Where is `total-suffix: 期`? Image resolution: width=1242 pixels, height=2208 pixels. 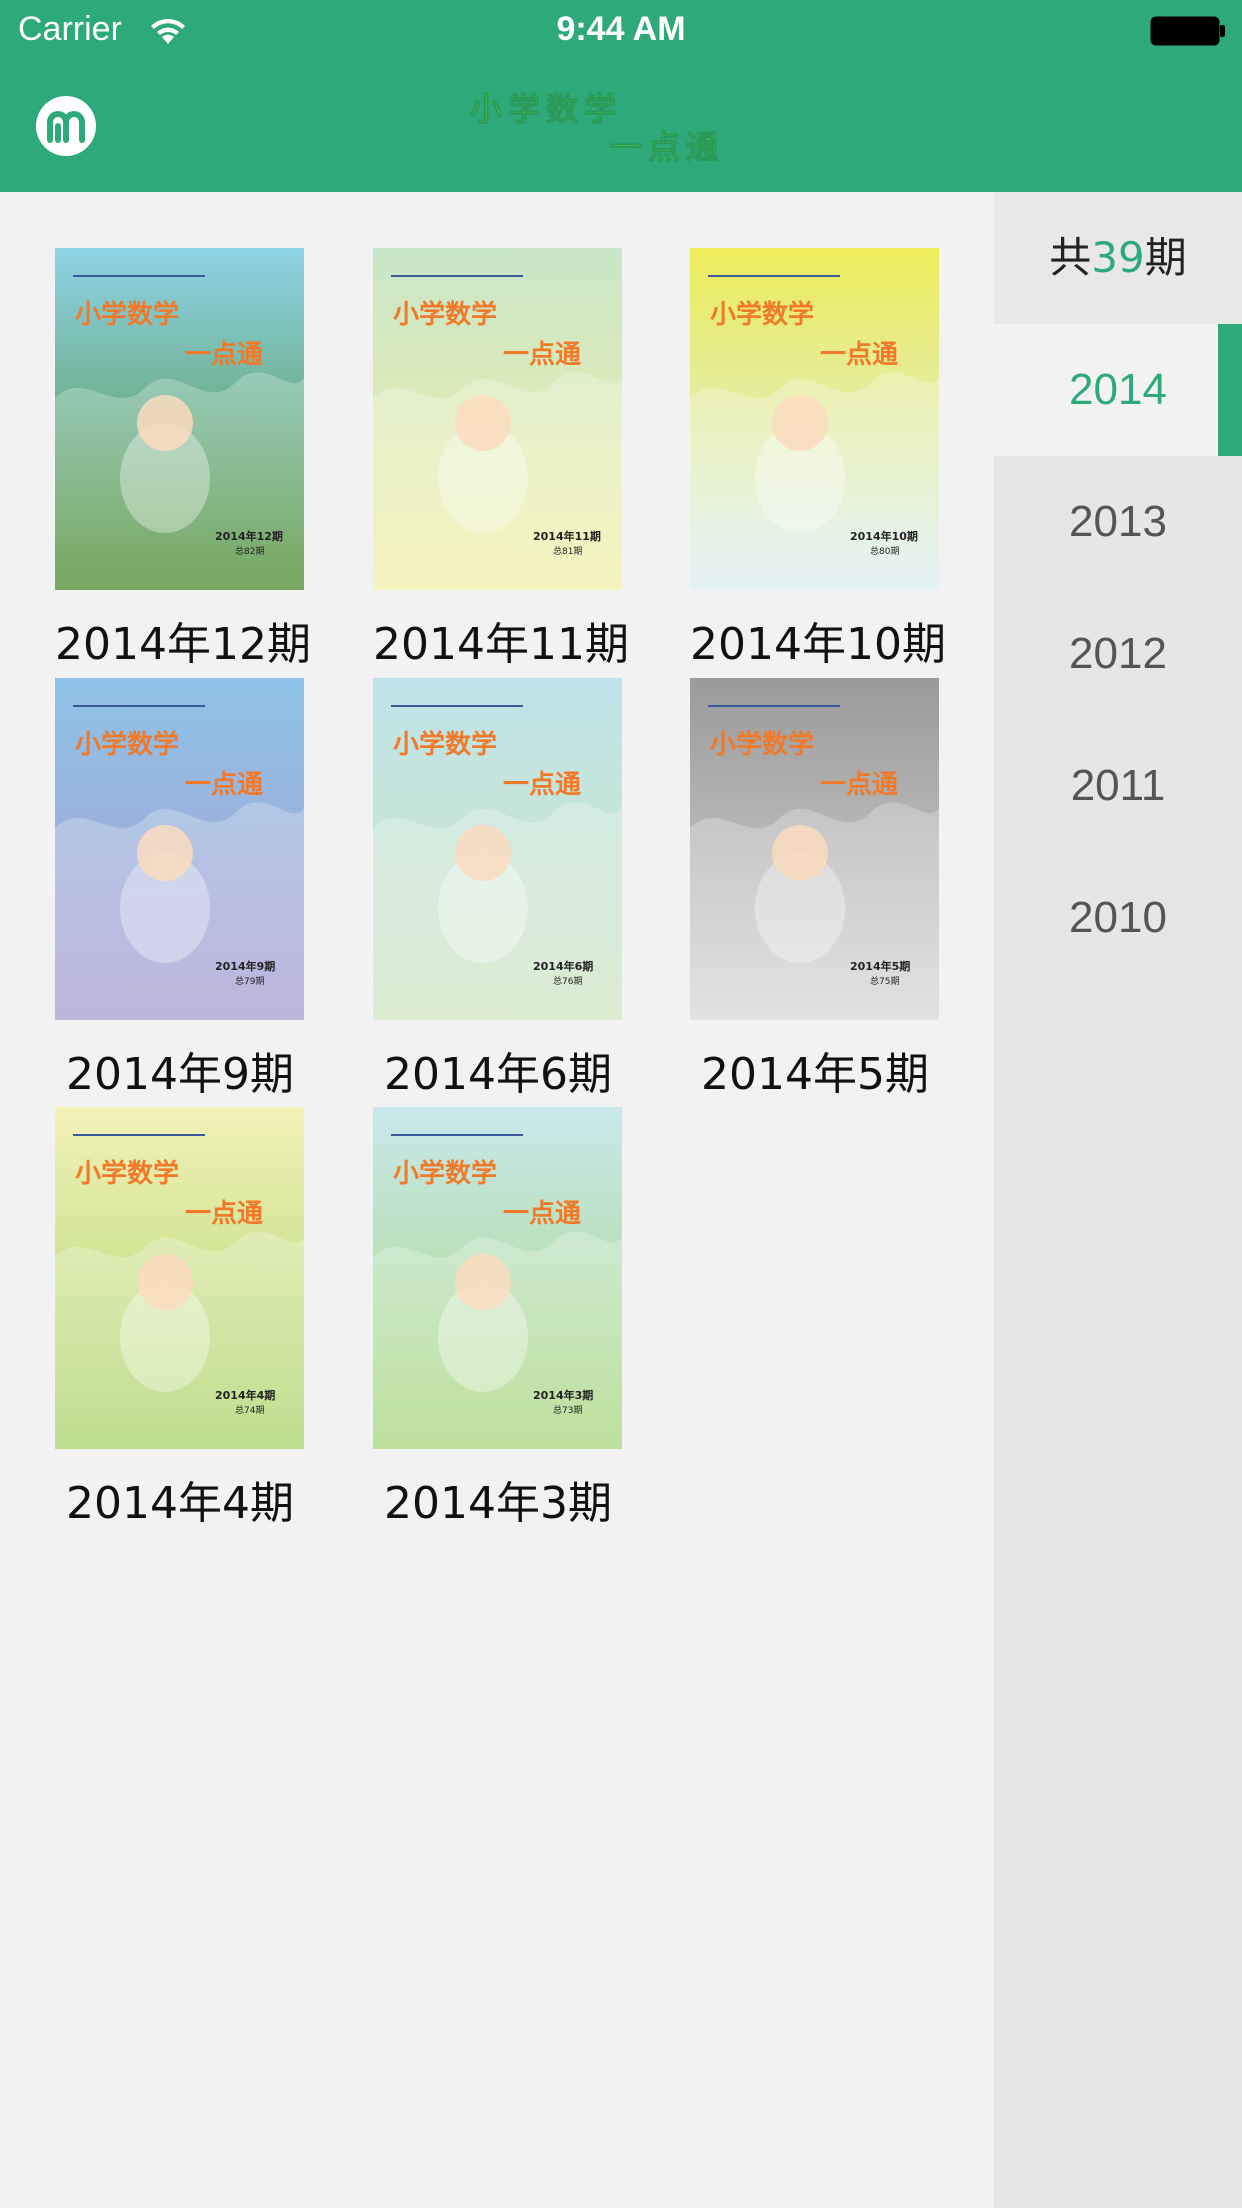
total-suffix: 期 is located at coordinates (1165, 257).